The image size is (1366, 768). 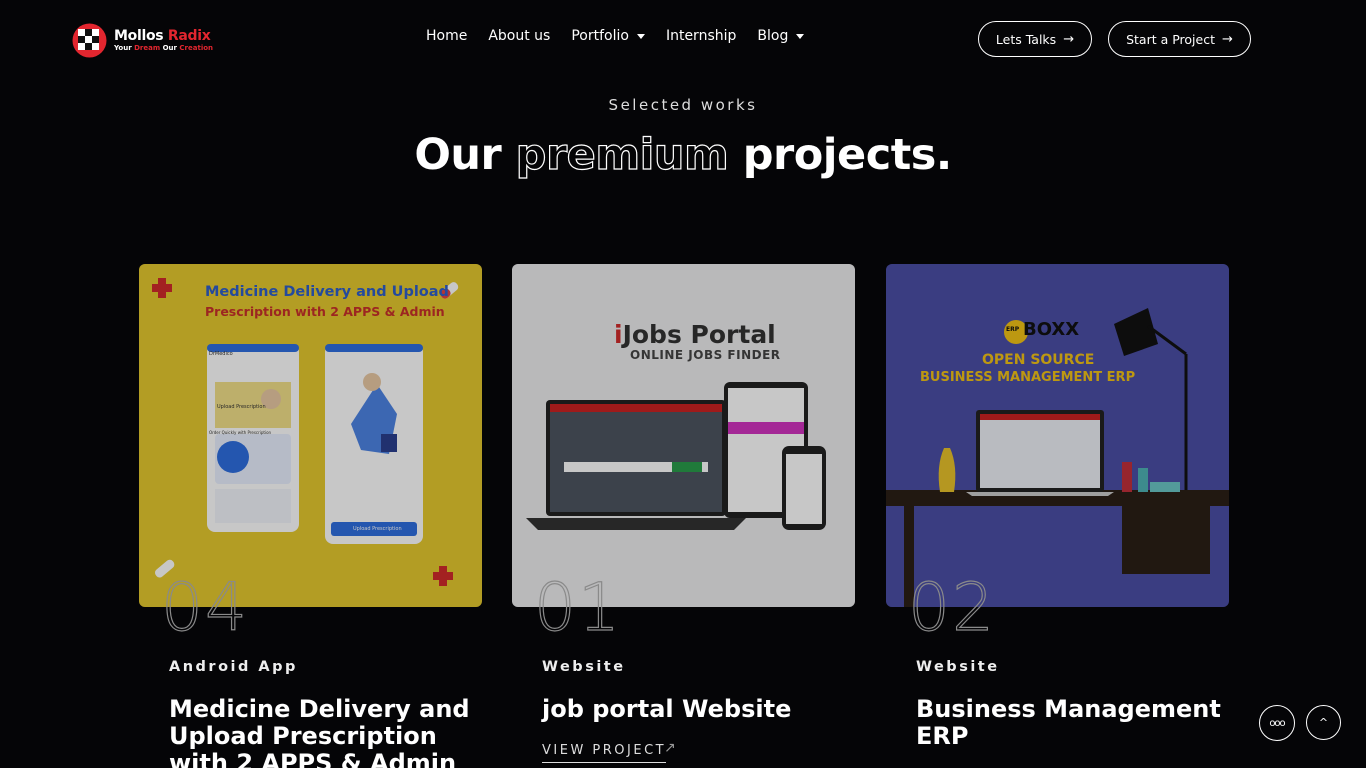 What do you see at coordinates (781, 36) in the screenshot?
I see `nav-blog: Blog` at bounding box center [781, 36].